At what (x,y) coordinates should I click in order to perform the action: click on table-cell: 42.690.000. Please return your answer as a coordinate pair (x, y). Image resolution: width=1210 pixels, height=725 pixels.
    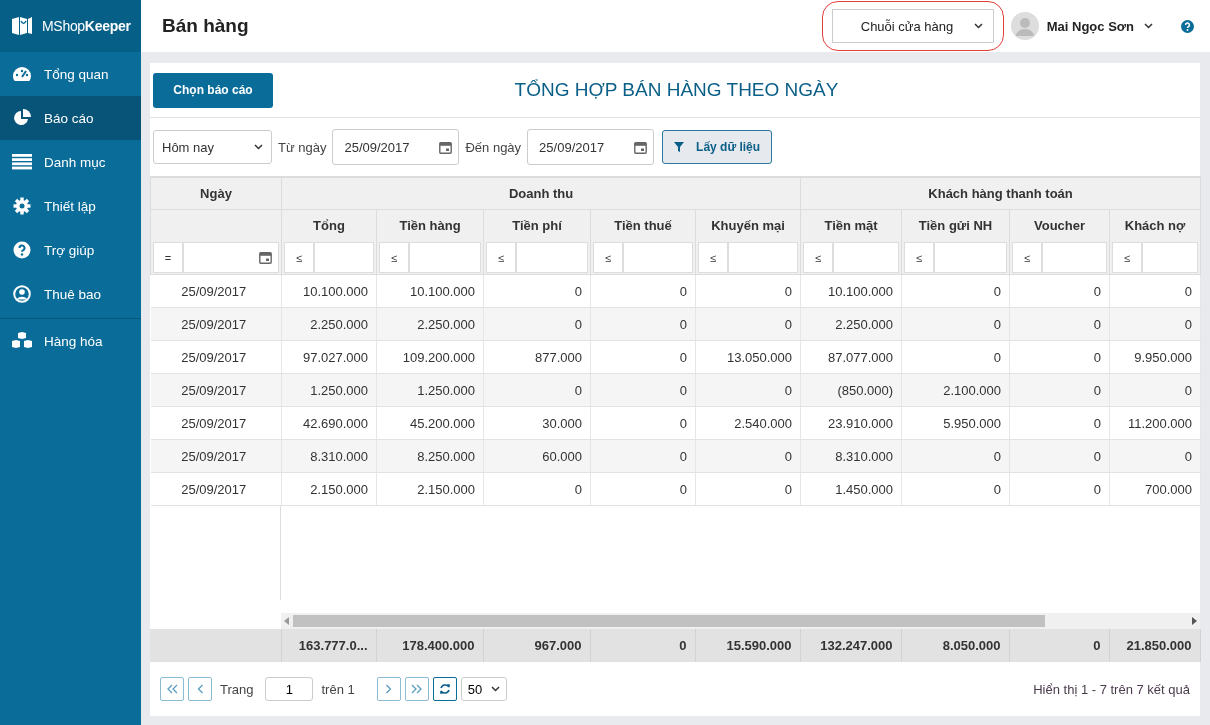
    Looking at the image, I should click on (329, 423).